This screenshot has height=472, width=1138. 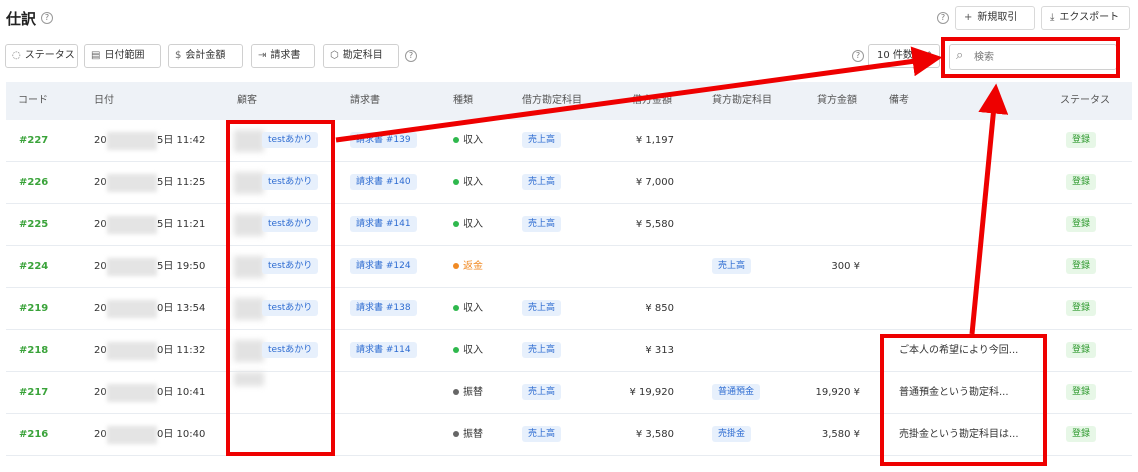 I want to click on status-filter-button: ◌ ステータス, so click(x=41, y=56).